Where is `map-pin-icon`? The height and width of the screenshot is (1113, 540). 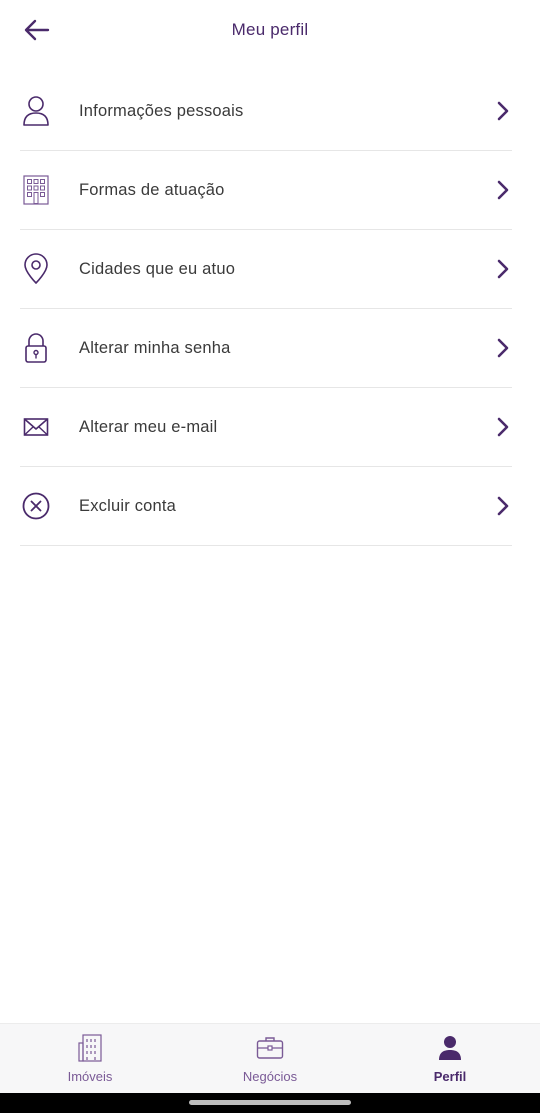
map-pin-icon is located at coordinates (36, 269).